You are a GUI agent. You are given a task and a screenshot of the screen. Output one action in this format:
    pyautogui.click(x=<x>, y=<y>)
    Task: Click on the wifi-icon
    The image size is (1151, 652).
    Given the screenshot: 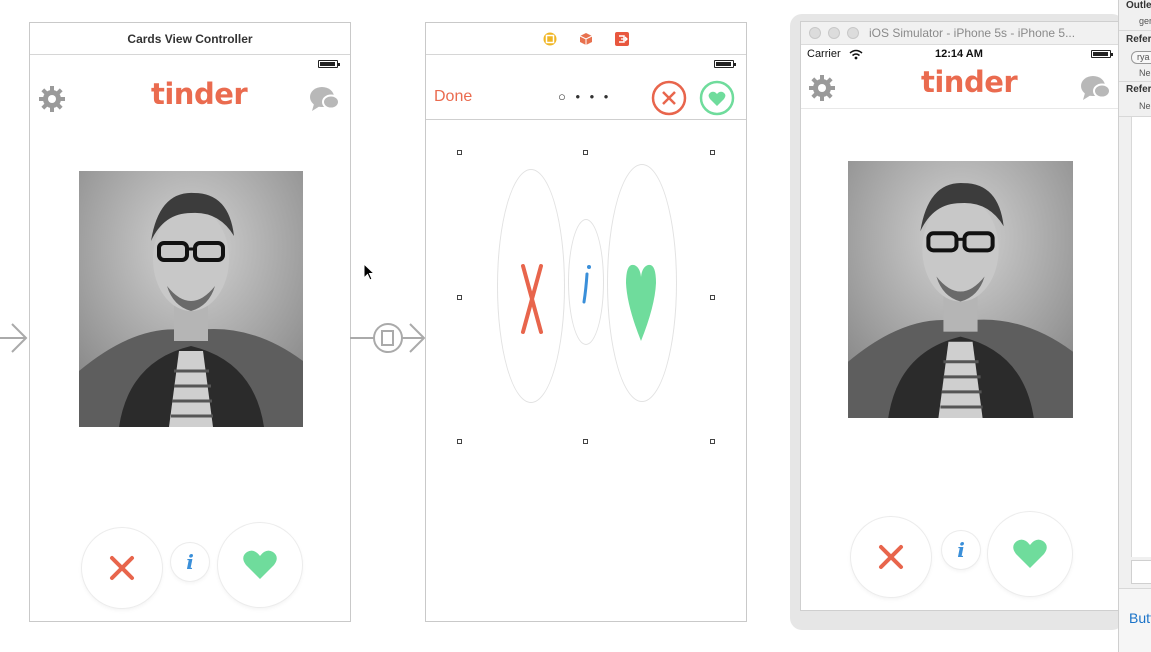 What is the action you would take?
    pyautogui.click(x=856, y=54)
    